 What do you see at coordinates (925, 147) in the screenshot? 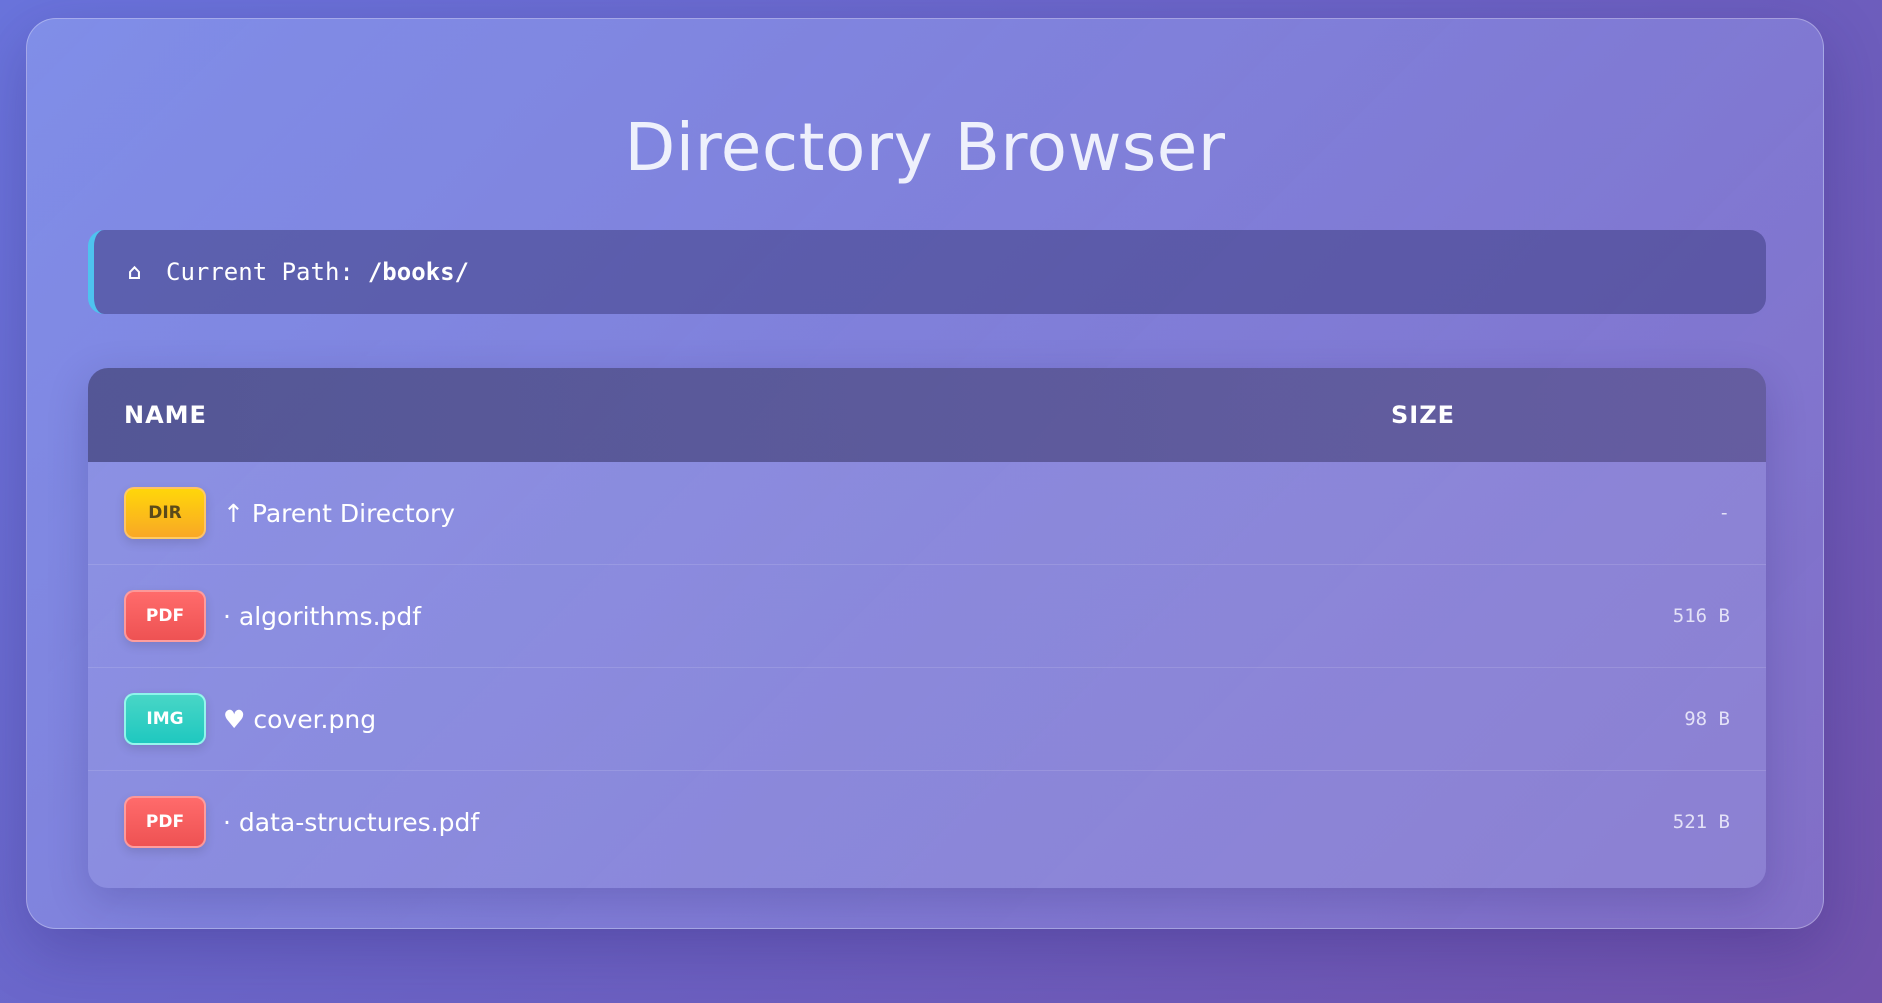
I see `page-title: Directory Browser` at bounding box center [925, 147].